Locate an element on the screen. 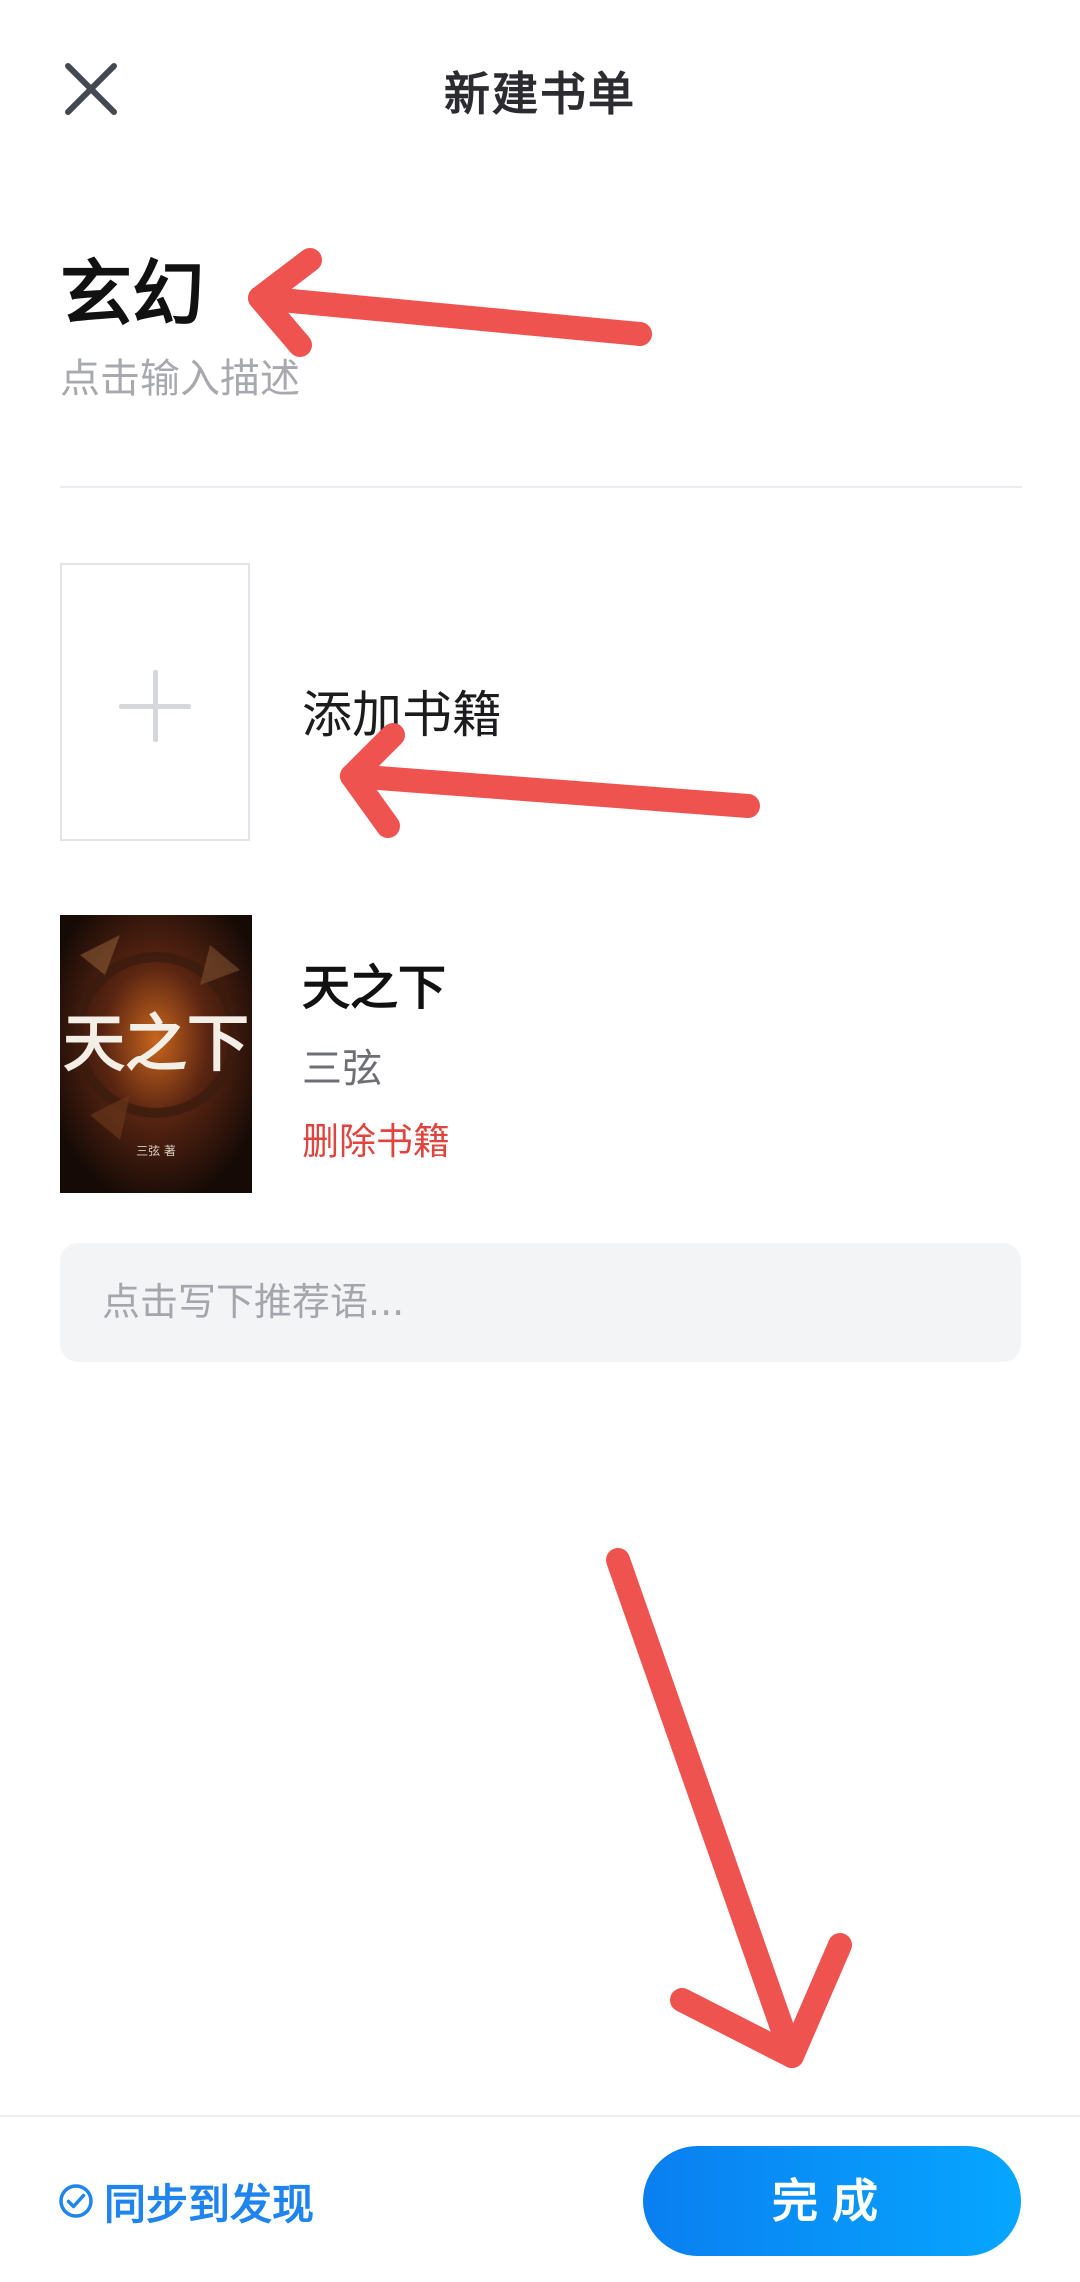  cover-author-text: 三弦 著 is located at coordinates (156, 1150).